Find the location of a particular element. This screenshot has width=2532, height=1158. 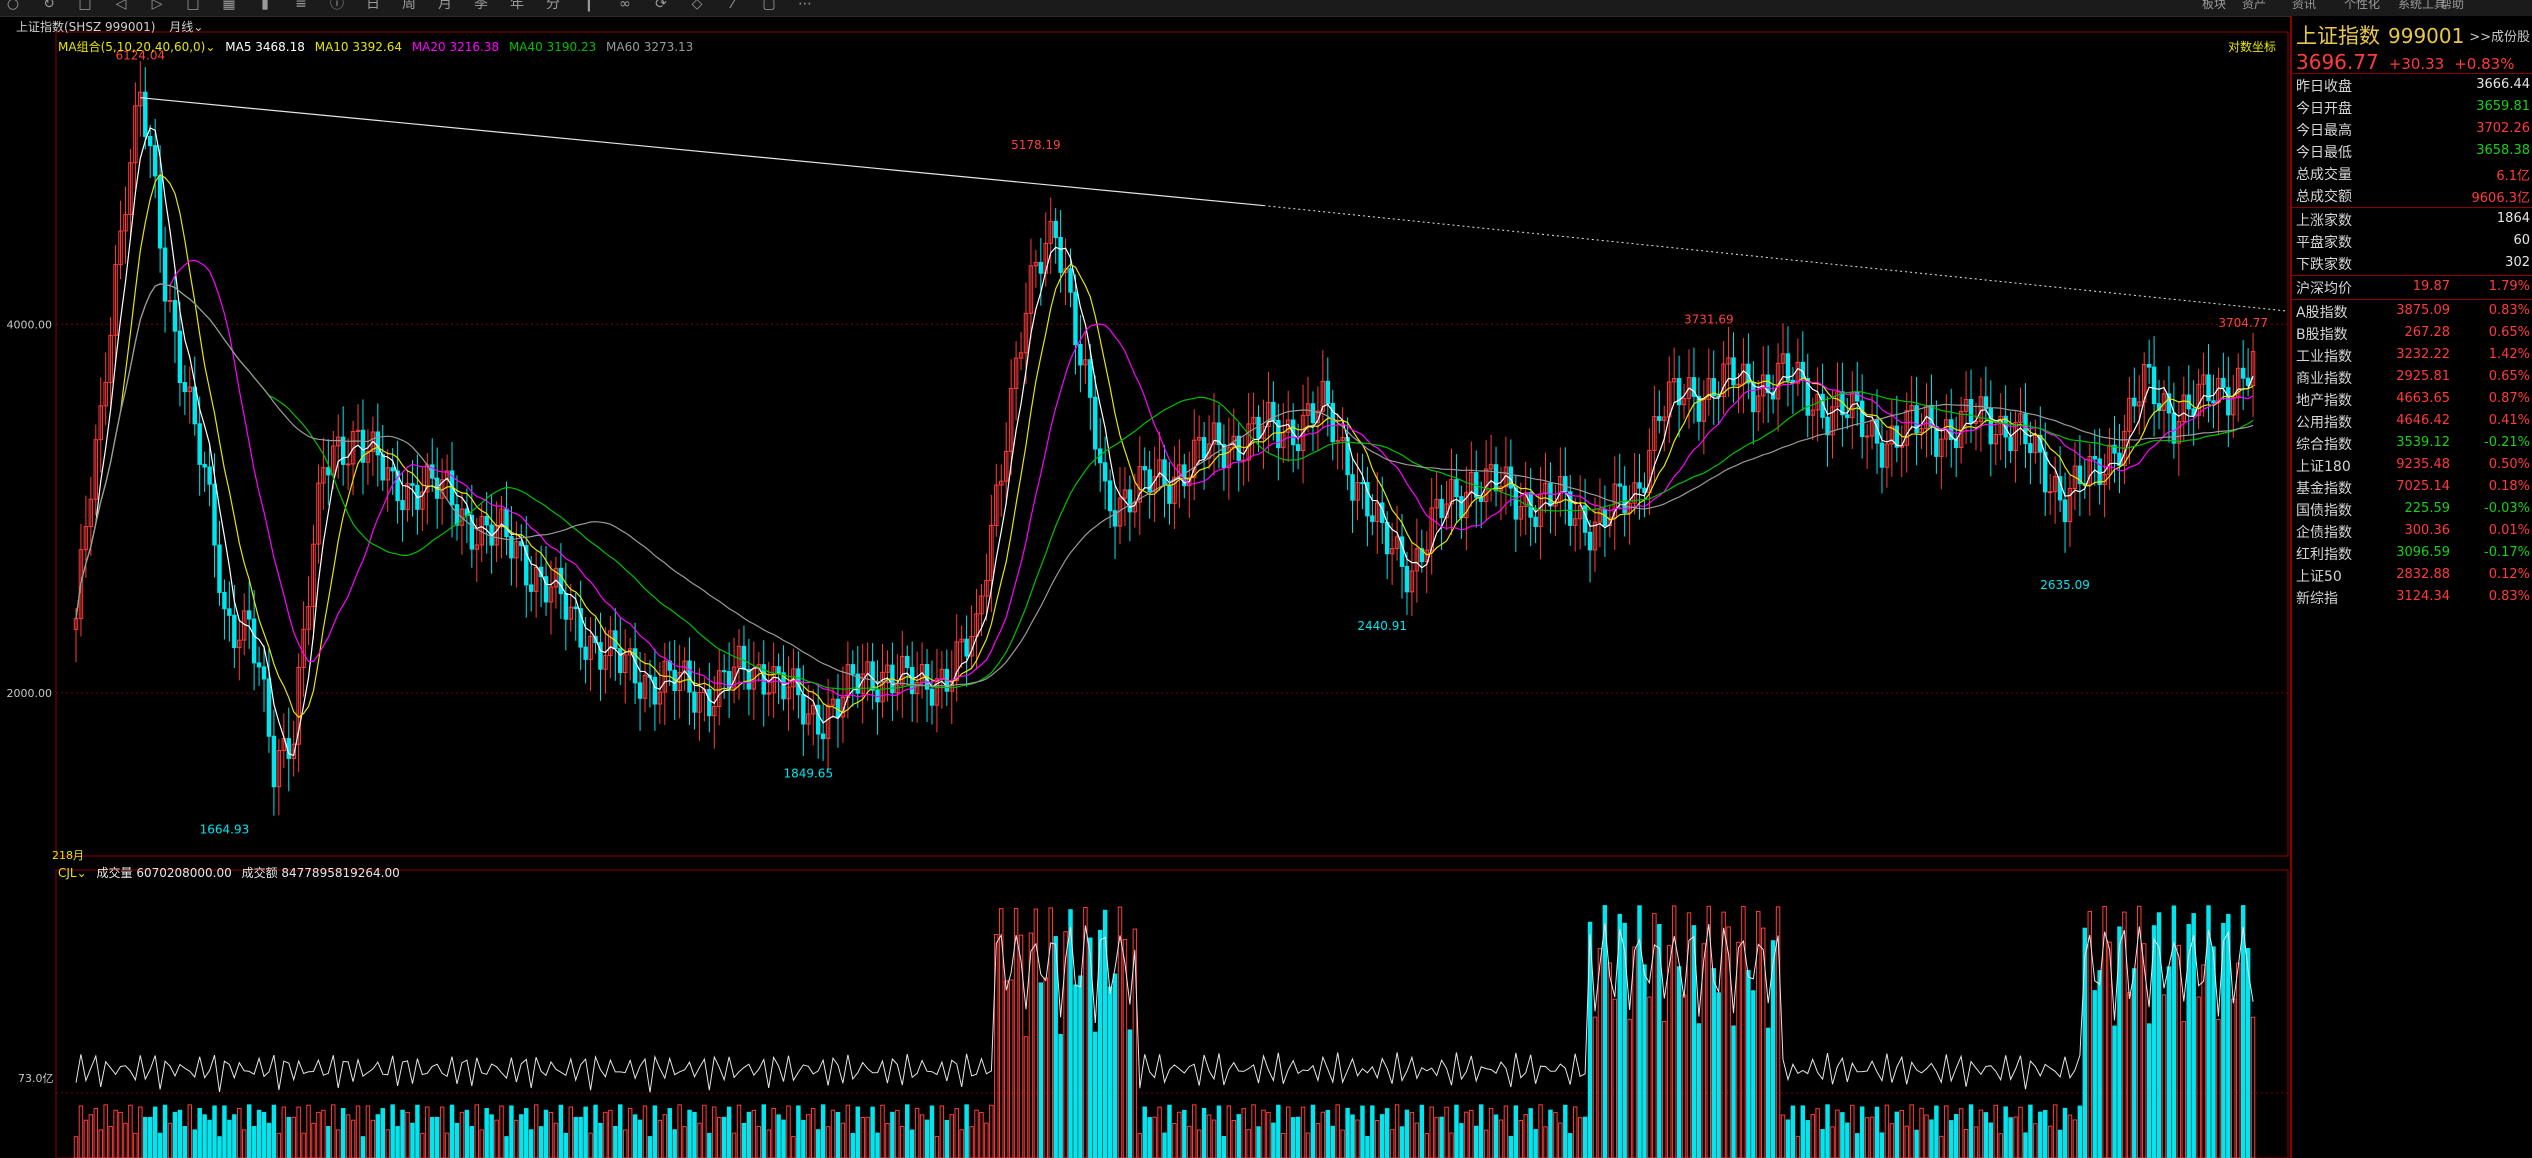

candle-icon: ┃ is located at coordinates (589, 6).